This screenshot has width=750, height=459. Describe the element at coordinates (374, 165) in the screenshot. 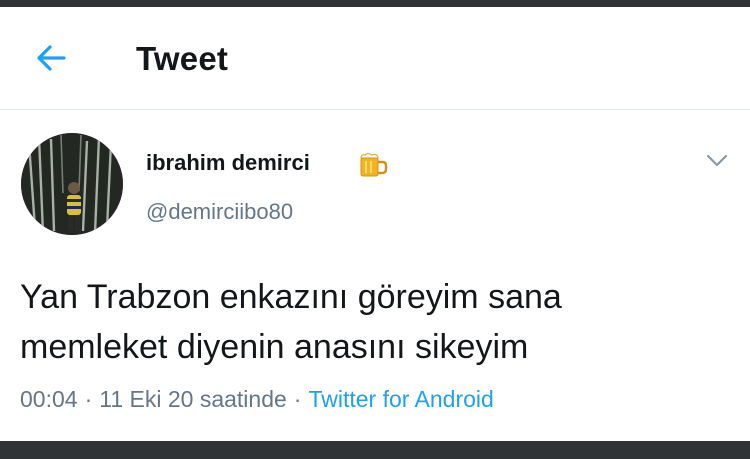

I see `beer-mug-icon` at that location.